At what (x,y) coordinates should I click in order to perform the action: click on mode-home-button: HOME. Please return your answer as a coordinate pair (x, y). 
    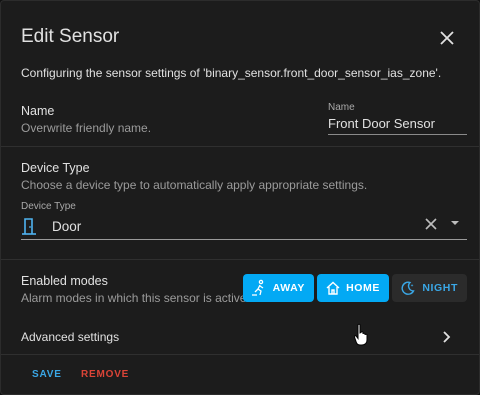
    Looking at the image, I should click on (353, 288).